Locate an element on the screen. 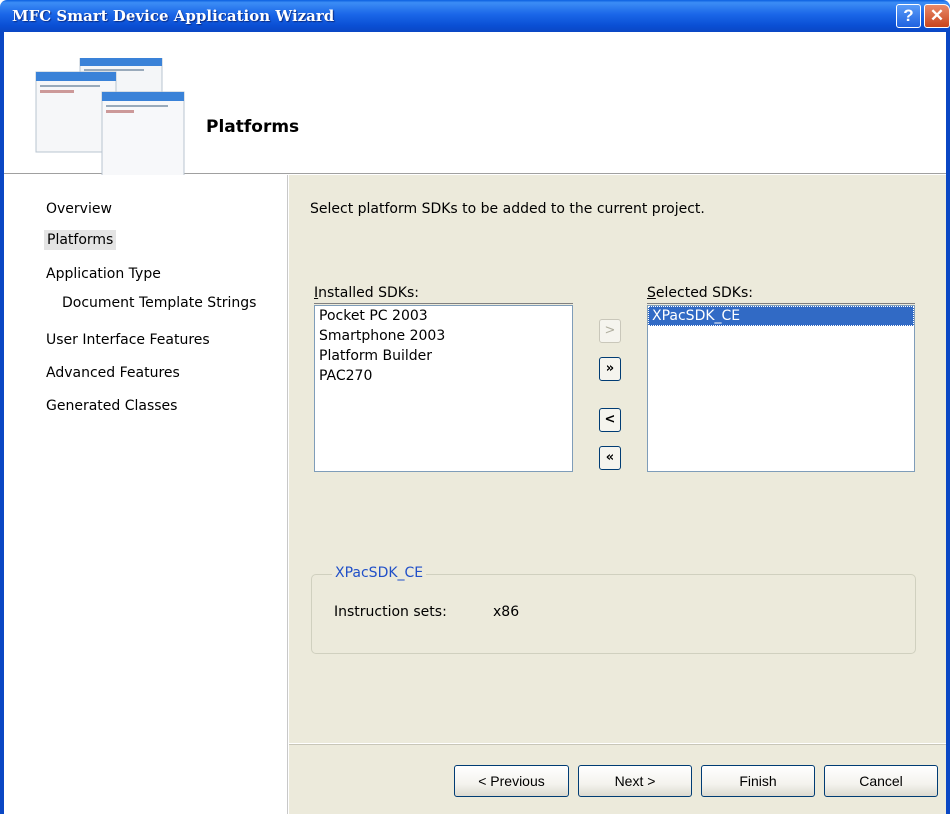 The height and width of the screenshot is (814, 950). title-bar: MFC Smart Device Application Wizard ? ✕ is located at coordinates (475, 16).